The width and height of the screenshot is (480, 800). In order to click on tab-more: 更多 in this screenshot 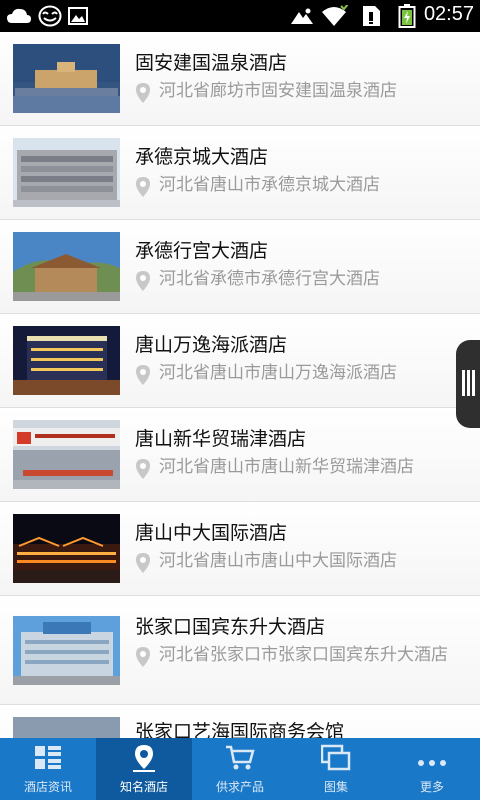, I will do `click(432, 769)`.